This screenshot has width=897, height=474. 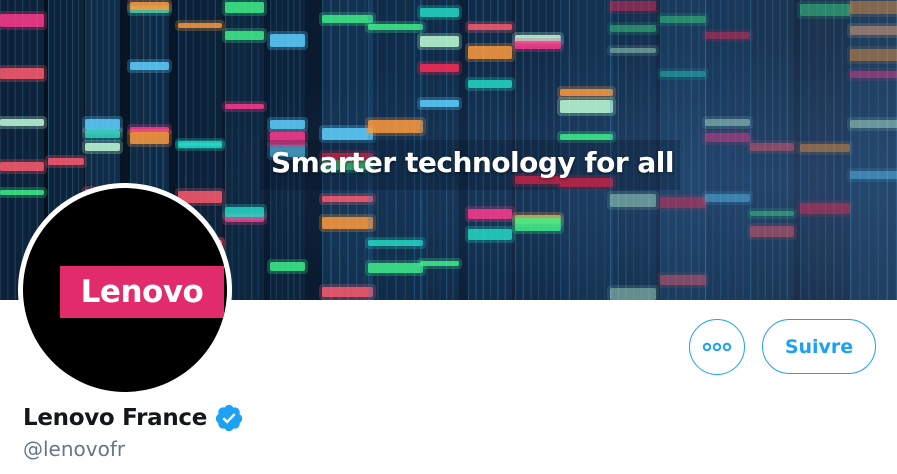 What do you see at coordinates (229, 418) in the screenshot?
I see `verified-badge-icon` at bounding box center [229, 418].